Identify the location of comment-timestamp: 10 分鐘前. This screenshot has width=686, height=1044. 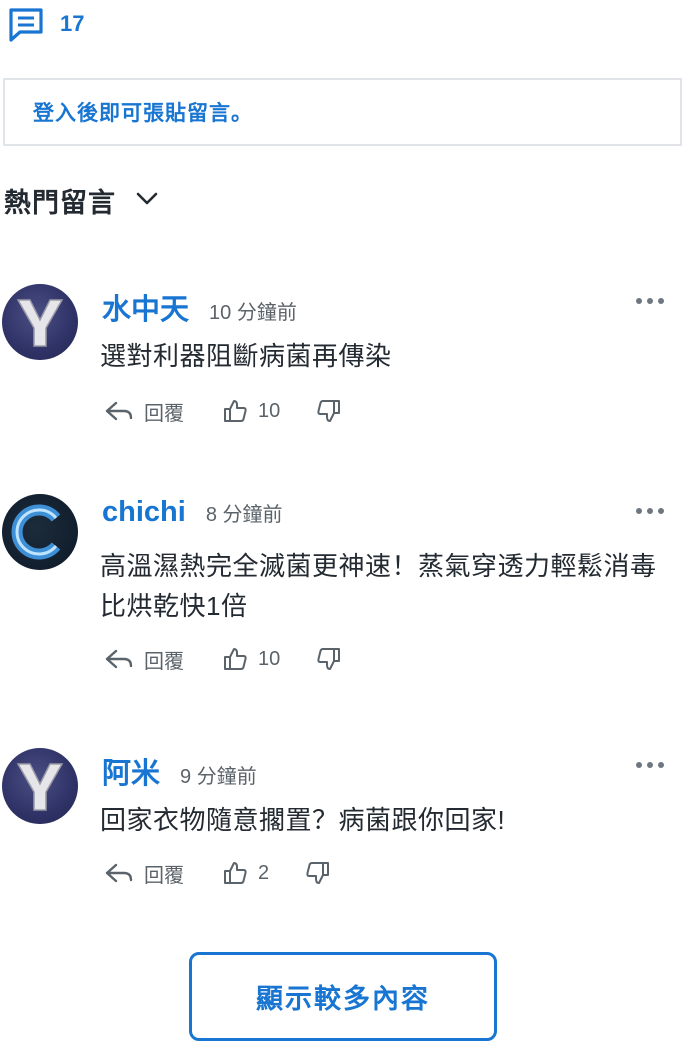
(253, 313).